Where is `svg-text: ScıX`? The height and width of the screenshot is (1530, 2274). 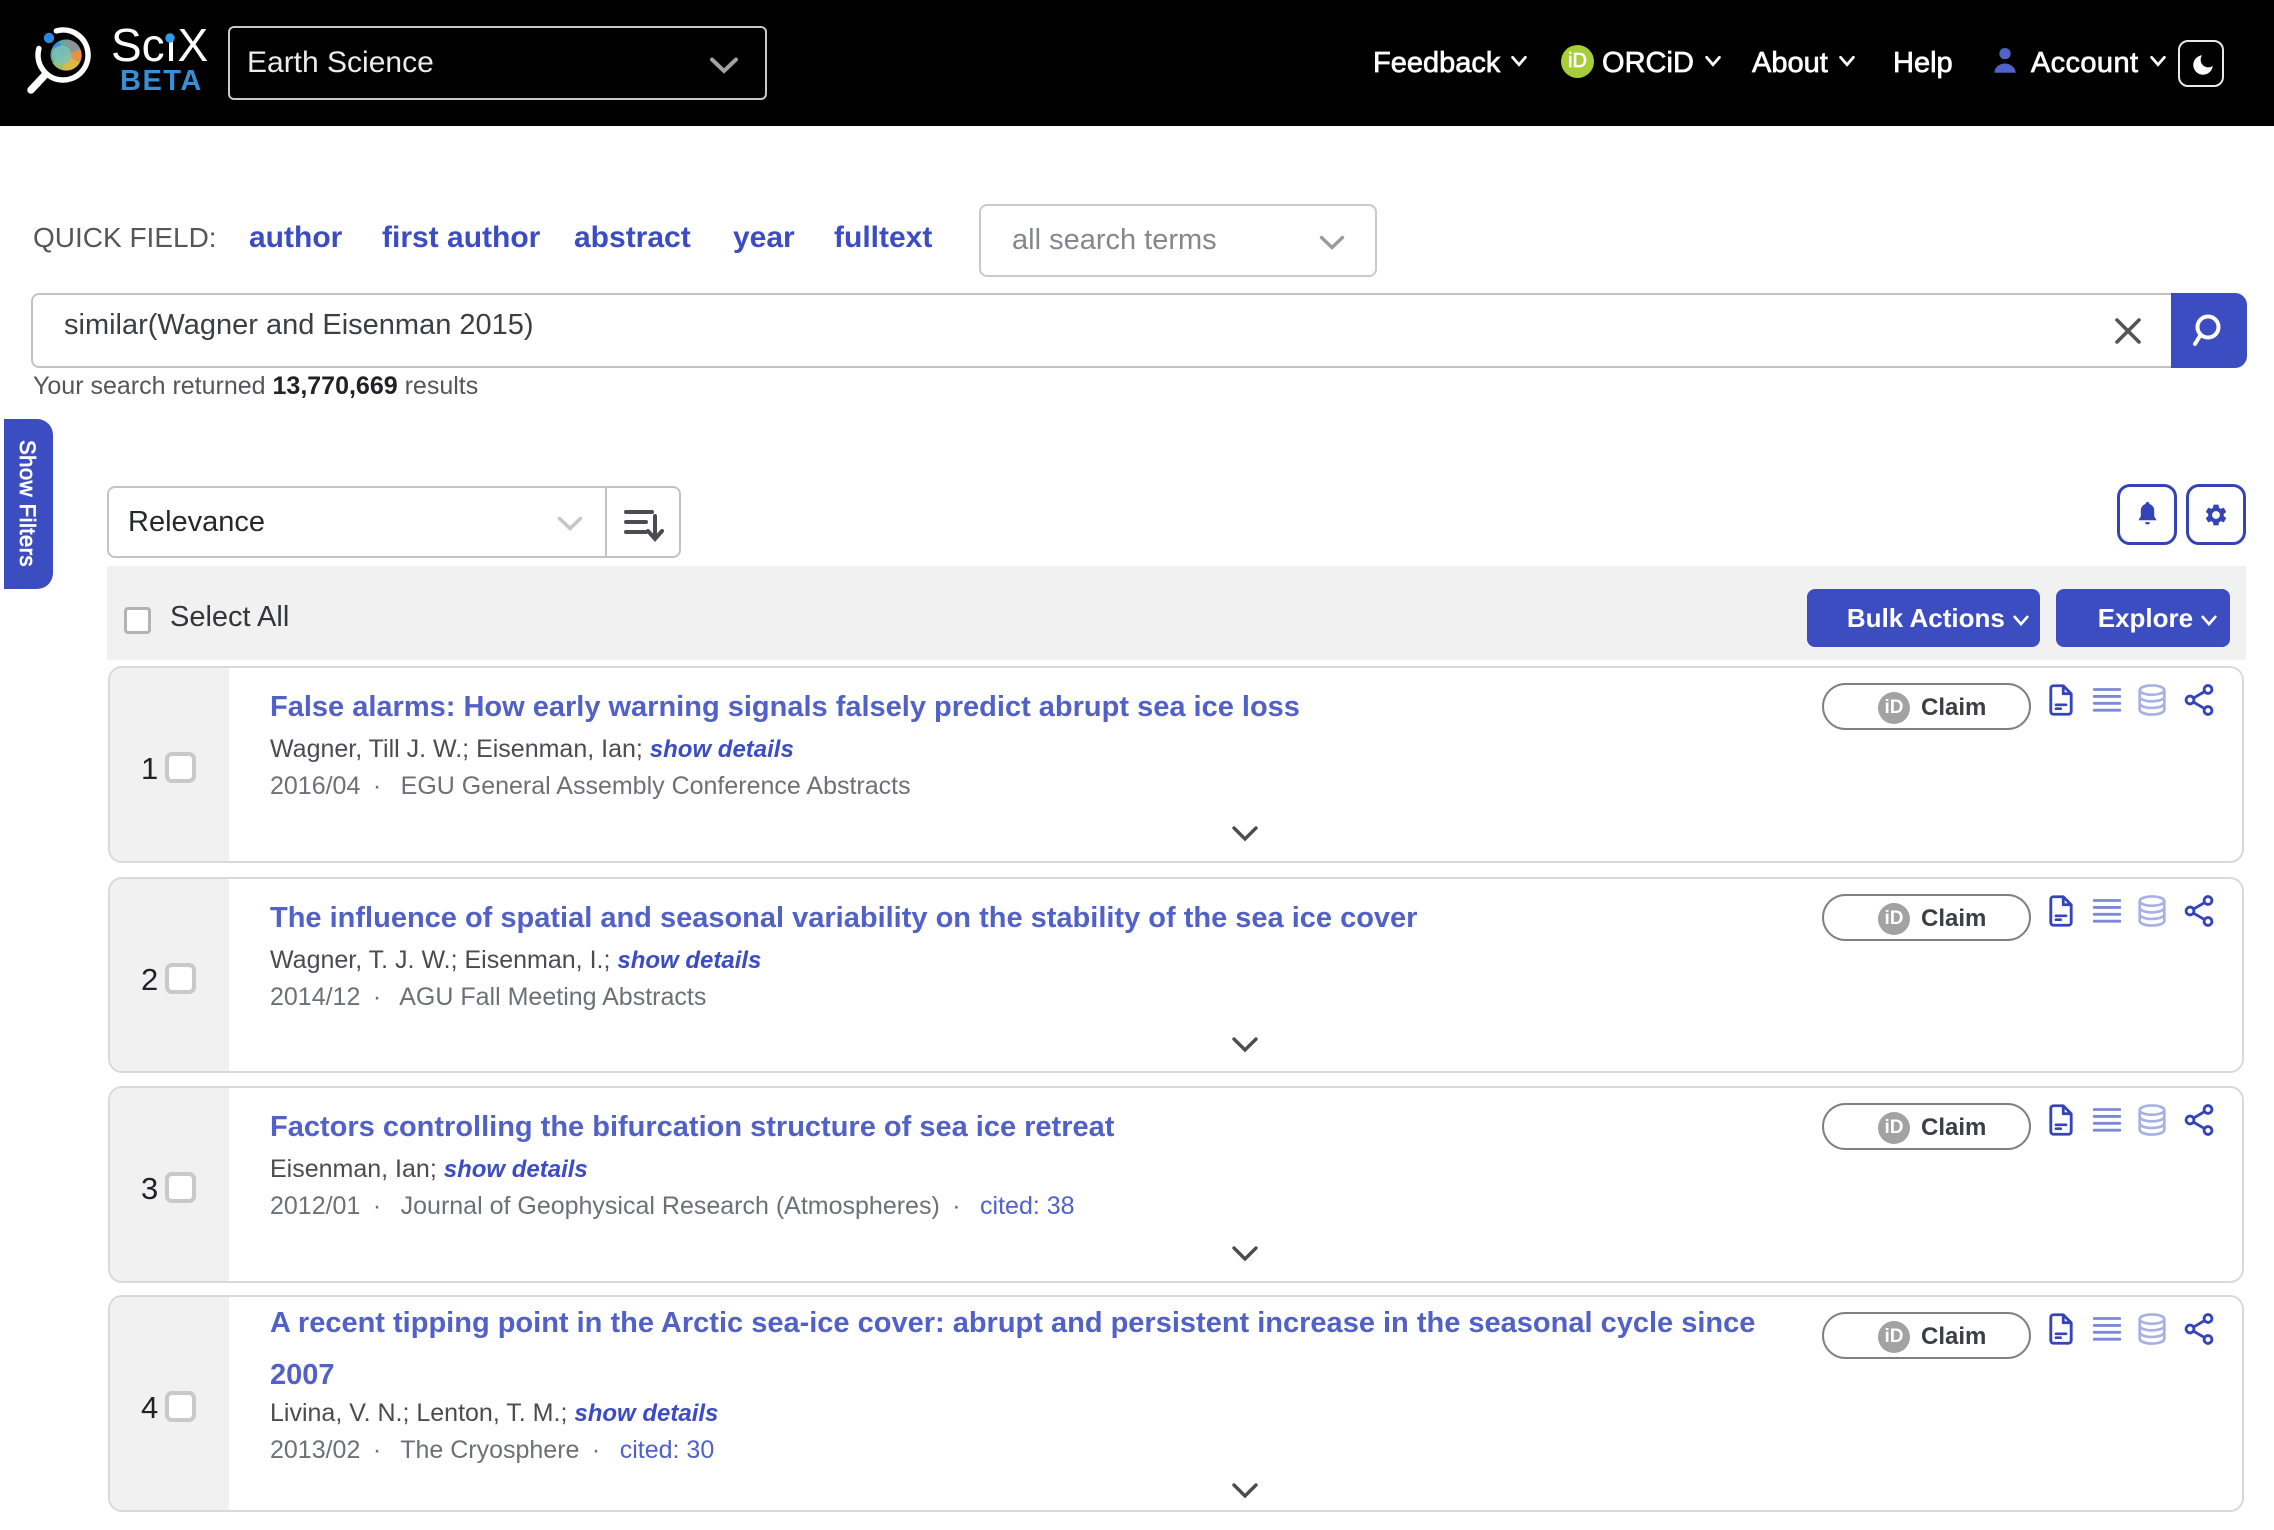 svg-text: ScıX is located at coordinates (159, 45).